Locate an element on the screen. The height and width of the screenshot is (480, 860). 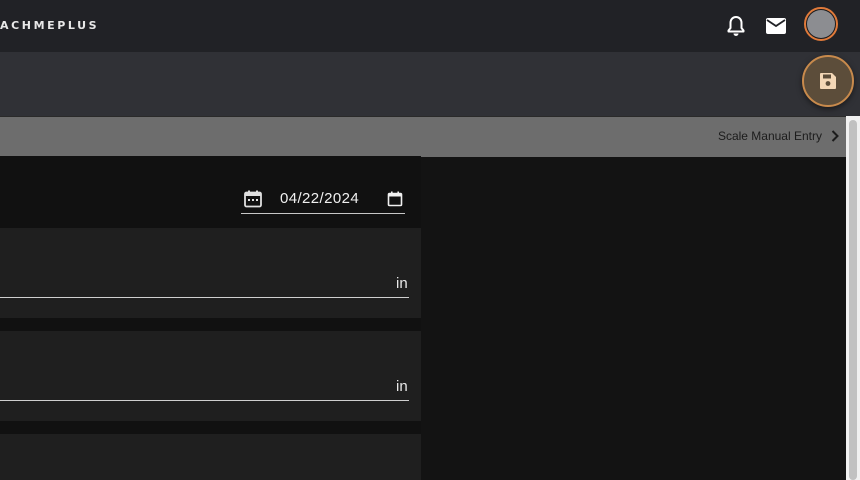
notifications-button is located at coordinates (736, 26).